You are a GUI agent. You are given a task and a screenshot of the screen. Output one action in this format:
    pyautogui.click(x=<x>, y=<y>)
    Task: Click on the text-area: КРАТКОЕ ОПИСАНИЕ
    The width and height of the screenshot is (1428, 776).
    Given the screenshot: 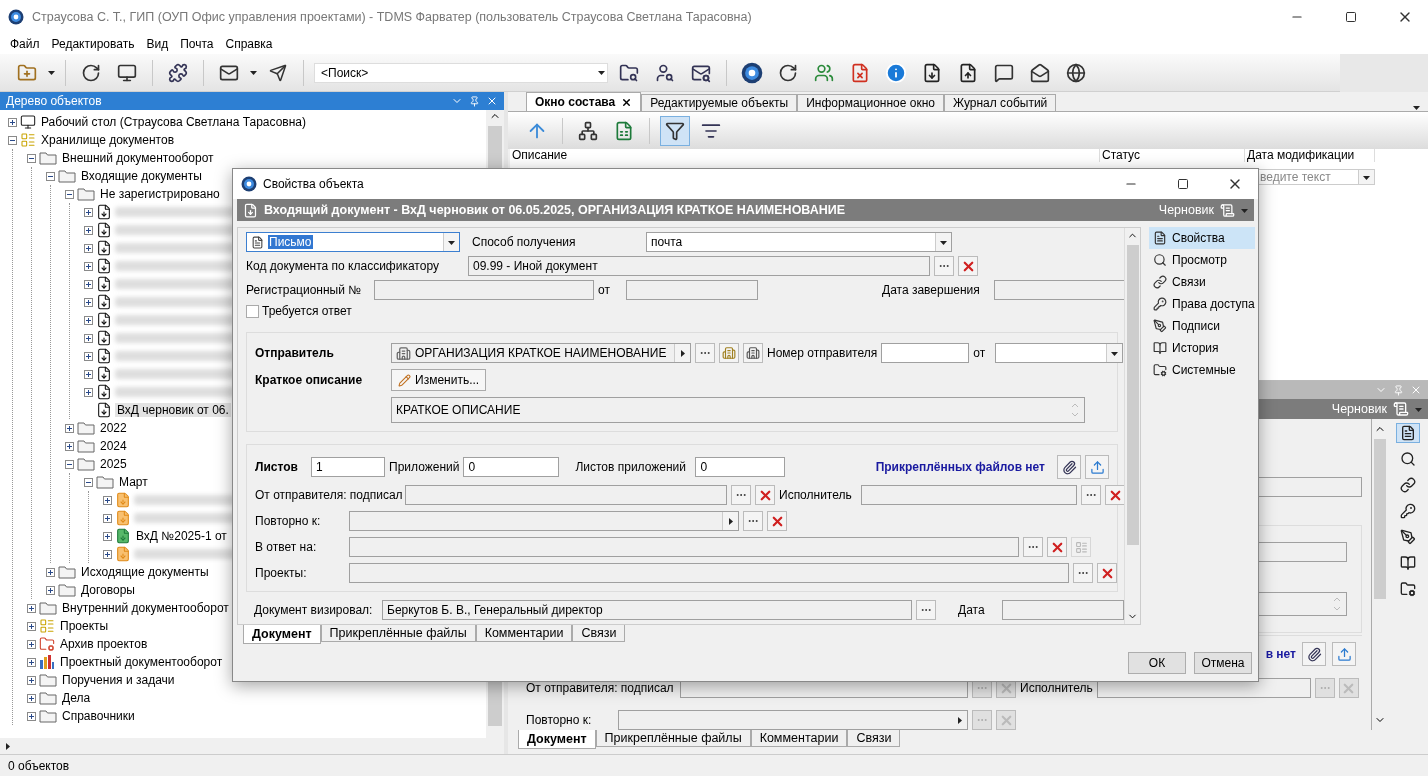 What is the action you would take?
    pyautogui.click(x=738, y=410)
    